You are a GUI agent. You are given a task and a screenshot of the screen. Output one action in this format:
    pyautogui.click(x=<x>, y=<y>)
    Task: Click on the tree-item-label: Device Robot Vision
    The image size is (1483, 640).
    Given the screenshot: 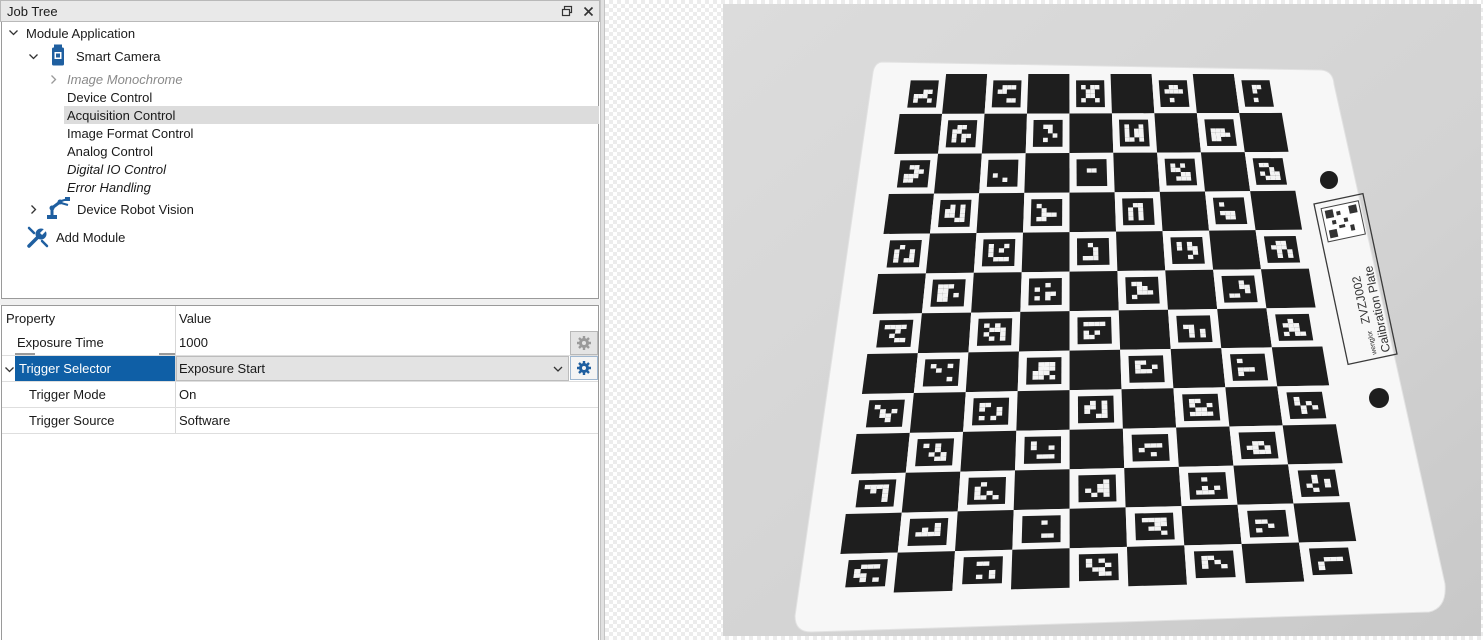 What is the action you would take?
    pyautogui.click(x=135, y=209)
    